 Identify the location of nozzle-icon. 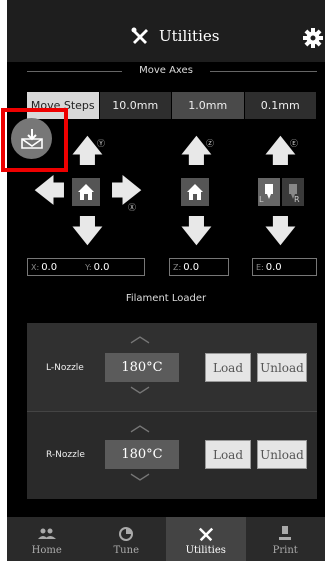
(269, 191).